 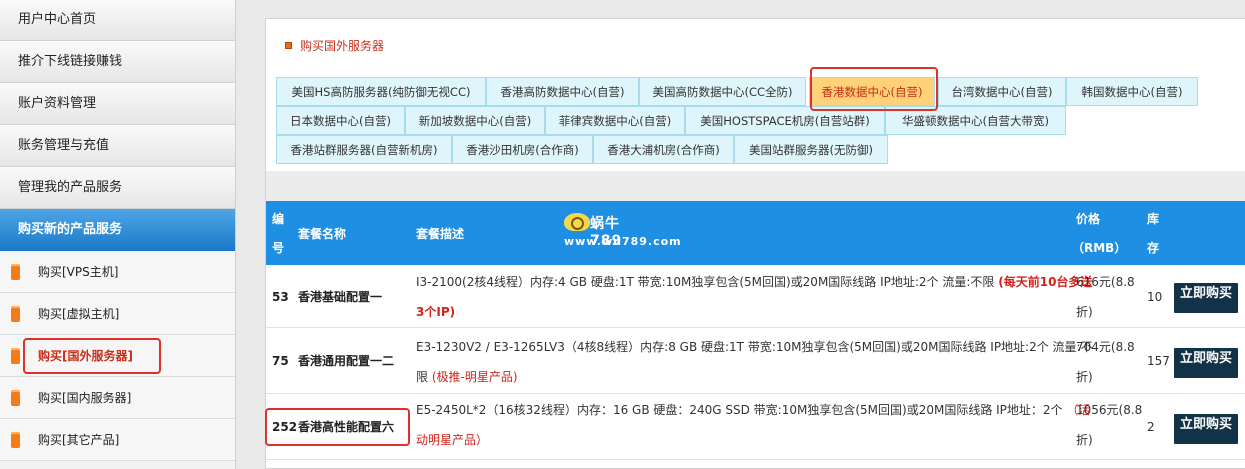 What do you see at coordinates (364, 149) in the screenshot?
I see `tab-hk-station-group: 香港站群服务器(自营新机房)` at bounding box center [364, 149].